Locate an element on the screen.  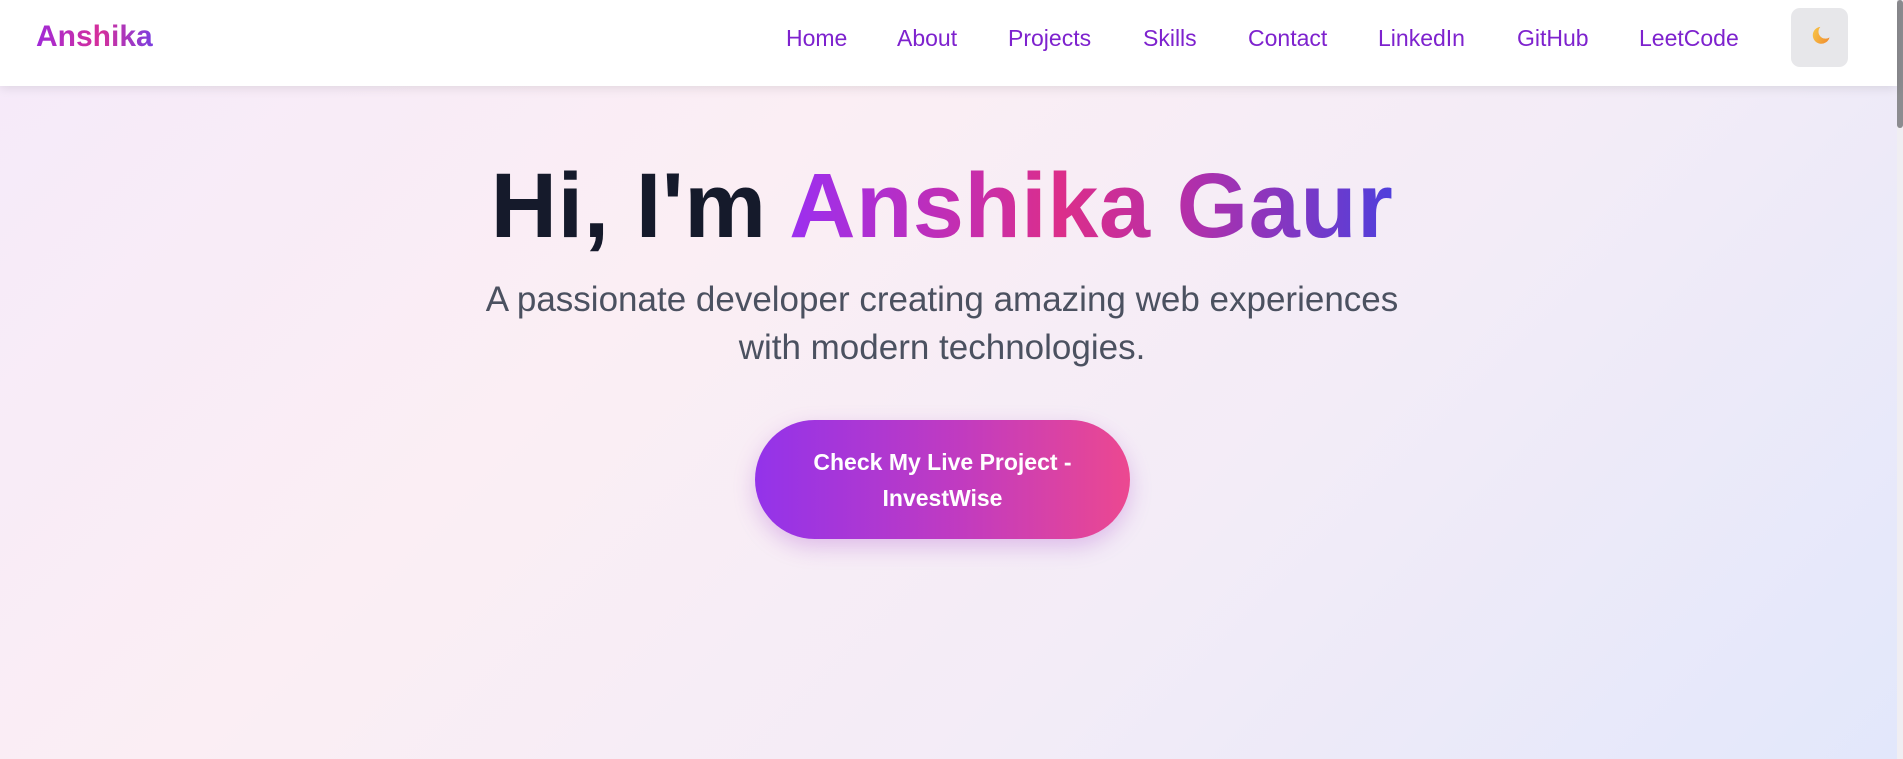
nav-link-github: GitHub is located at coordinates (1553, 38).